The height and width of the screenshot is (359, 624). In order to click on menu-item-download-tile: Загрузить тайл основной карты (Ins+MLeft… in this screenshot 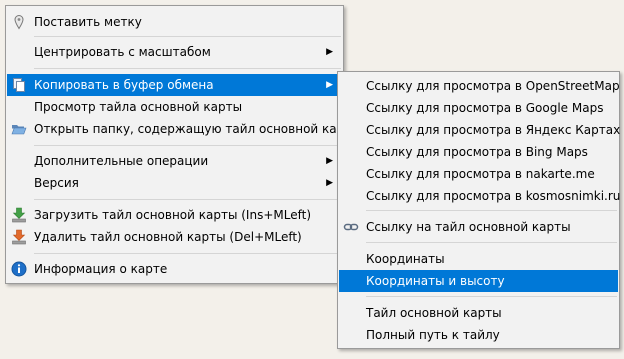, I will do `click(174, 215)`.